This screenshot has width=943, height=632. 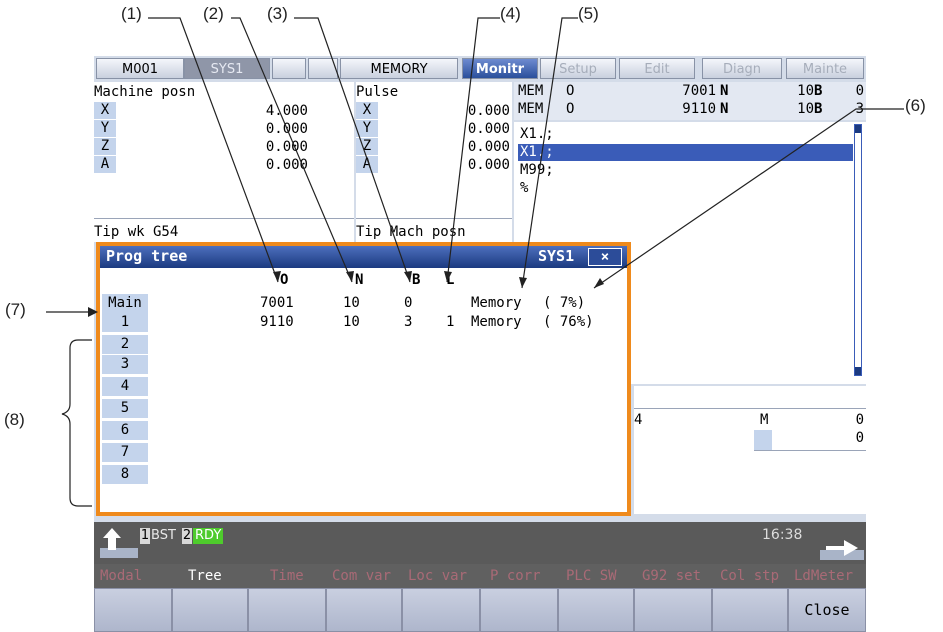 I want to click on mem-b-value: 3, so click(x=859, y=109).